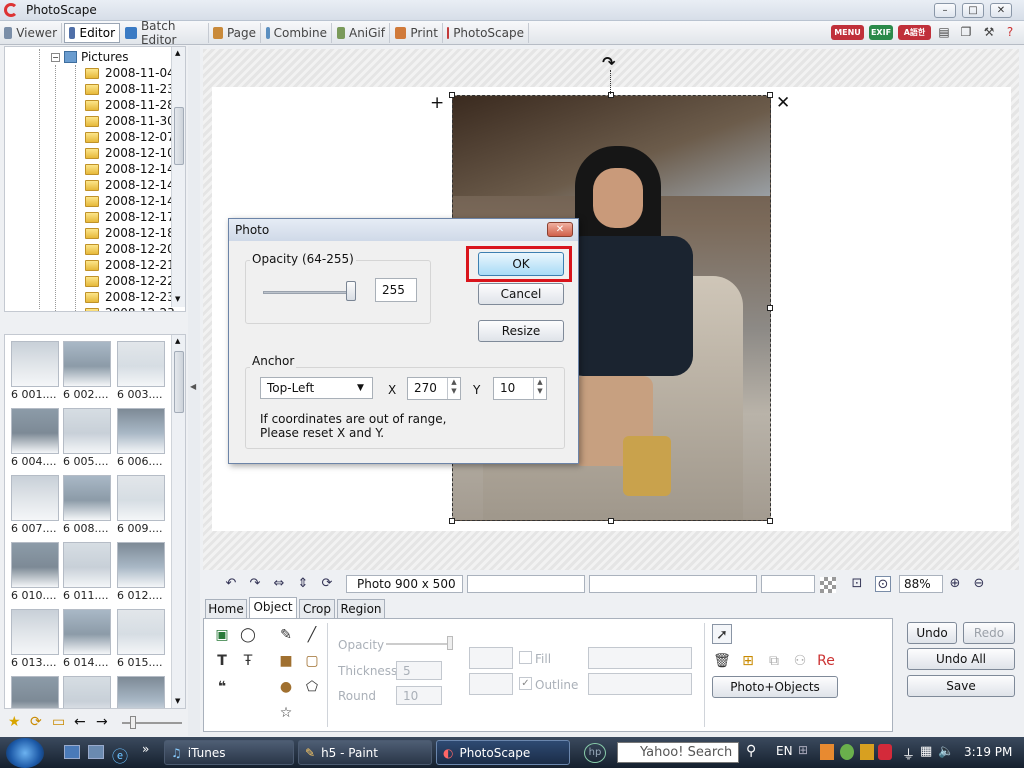  Describe the element at coordinates (130, 137) in the screenshot. I see `tree-folder-item: 2008-12-07` at that location.